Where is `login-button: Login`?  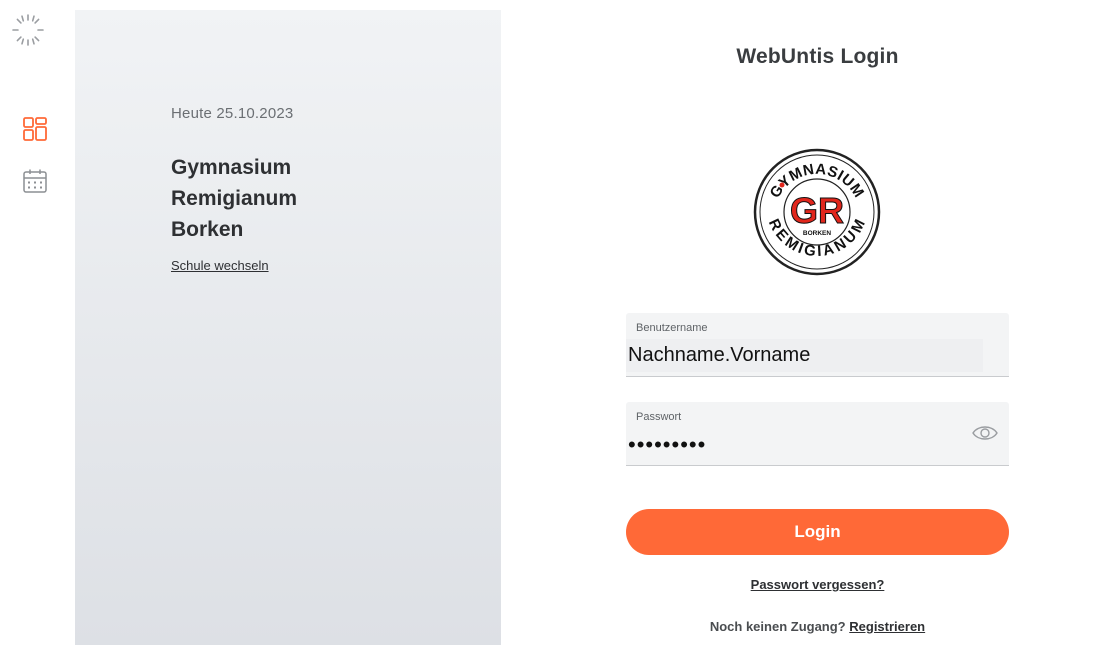 login-button: Login is located at coordinates (817, 532).